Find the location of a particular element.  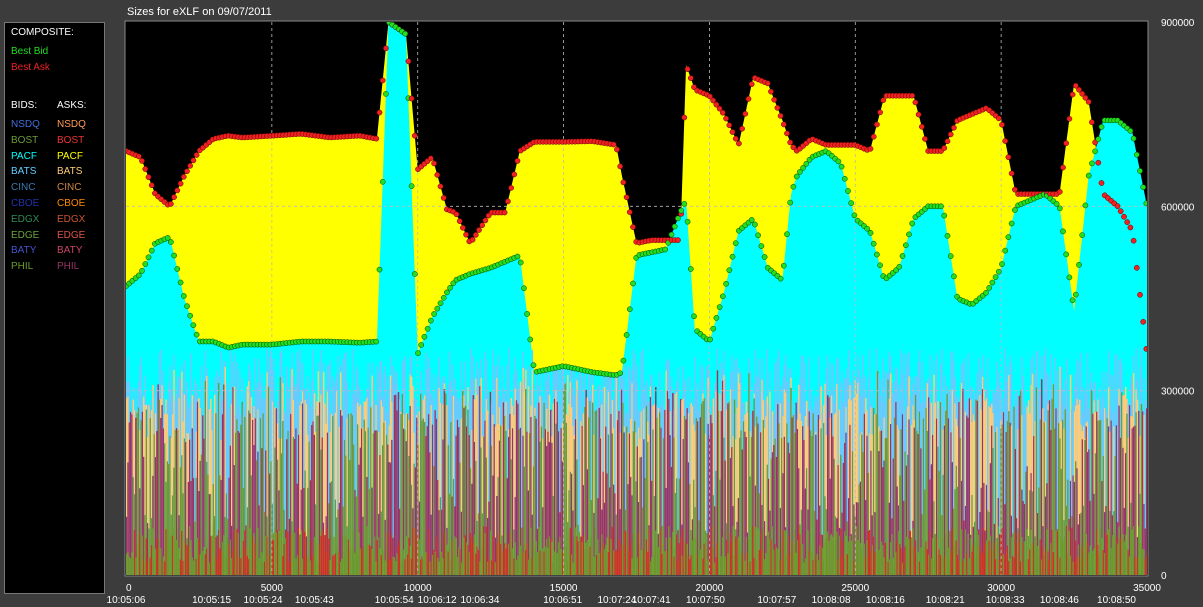

time-label: 10:06:12 is located at coordinates (437, 600).